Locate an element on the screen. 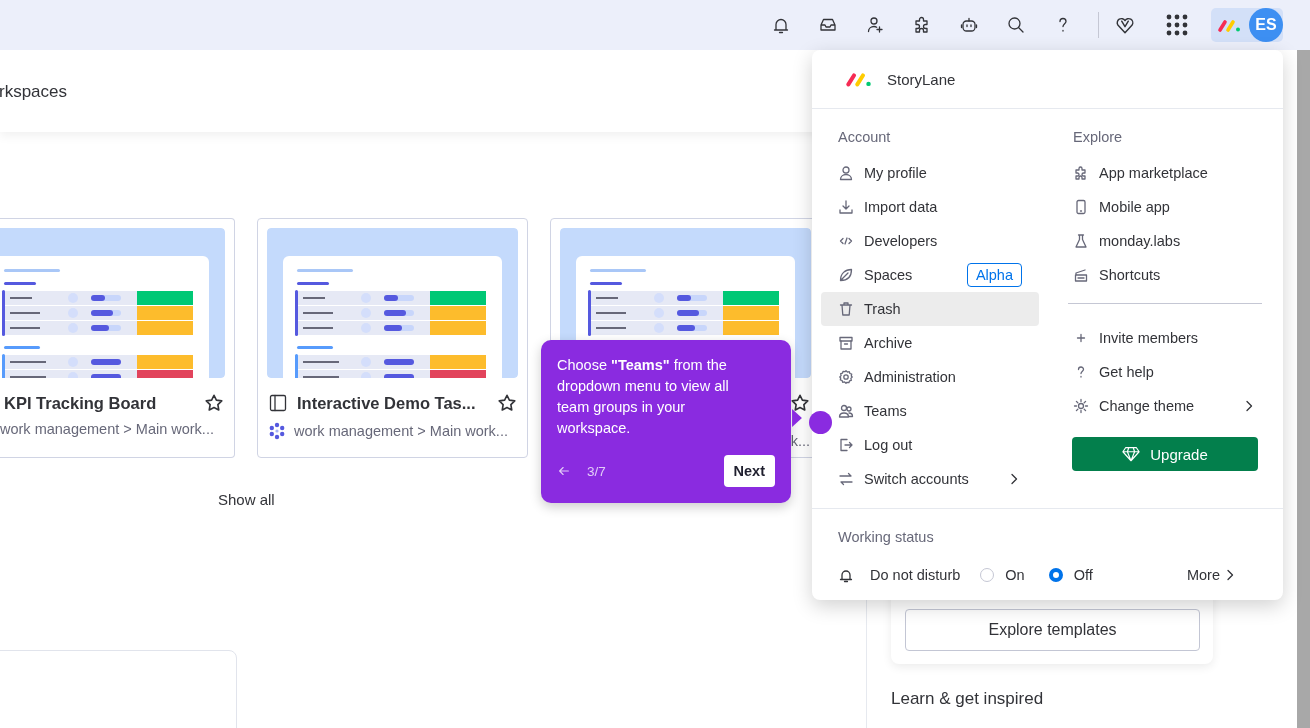  trash-icon is located at coordinates (846, 309).